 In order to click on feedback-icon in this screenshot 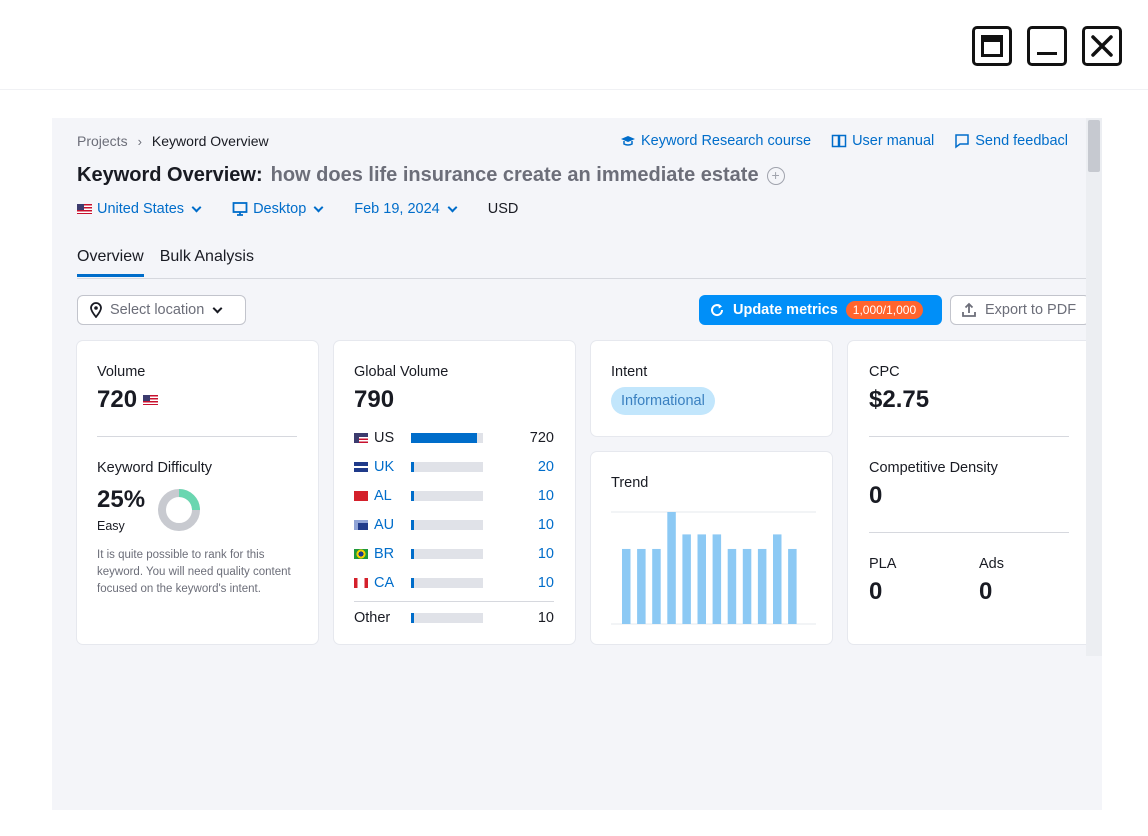, I will do `click(962, 141)`.